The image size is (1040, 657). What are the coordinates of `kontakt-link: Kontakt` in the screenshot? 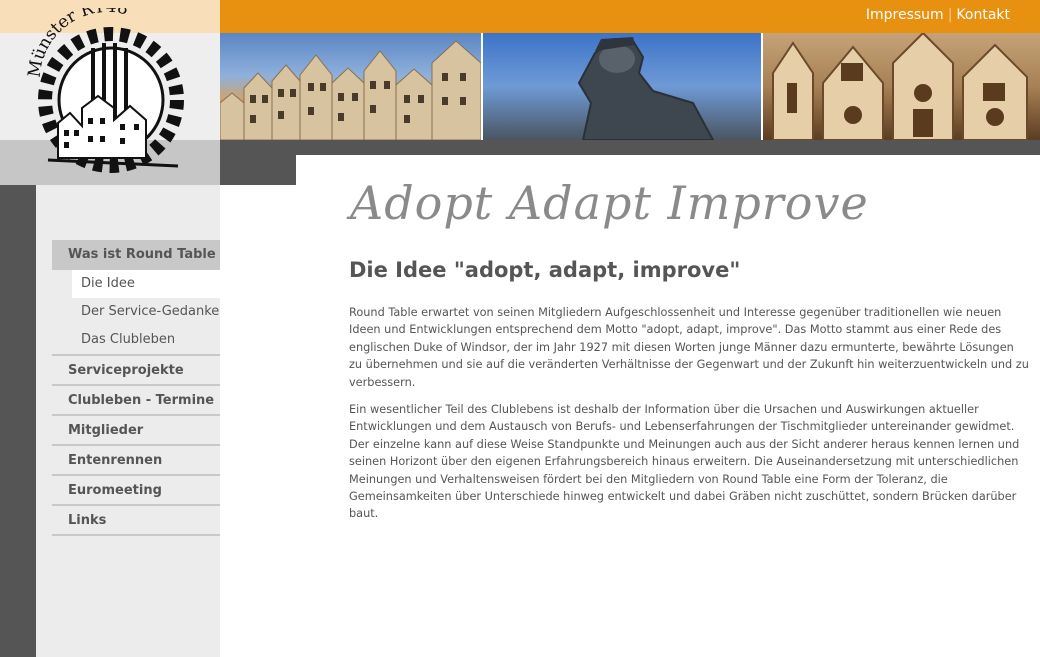 It's located at (983, 15).